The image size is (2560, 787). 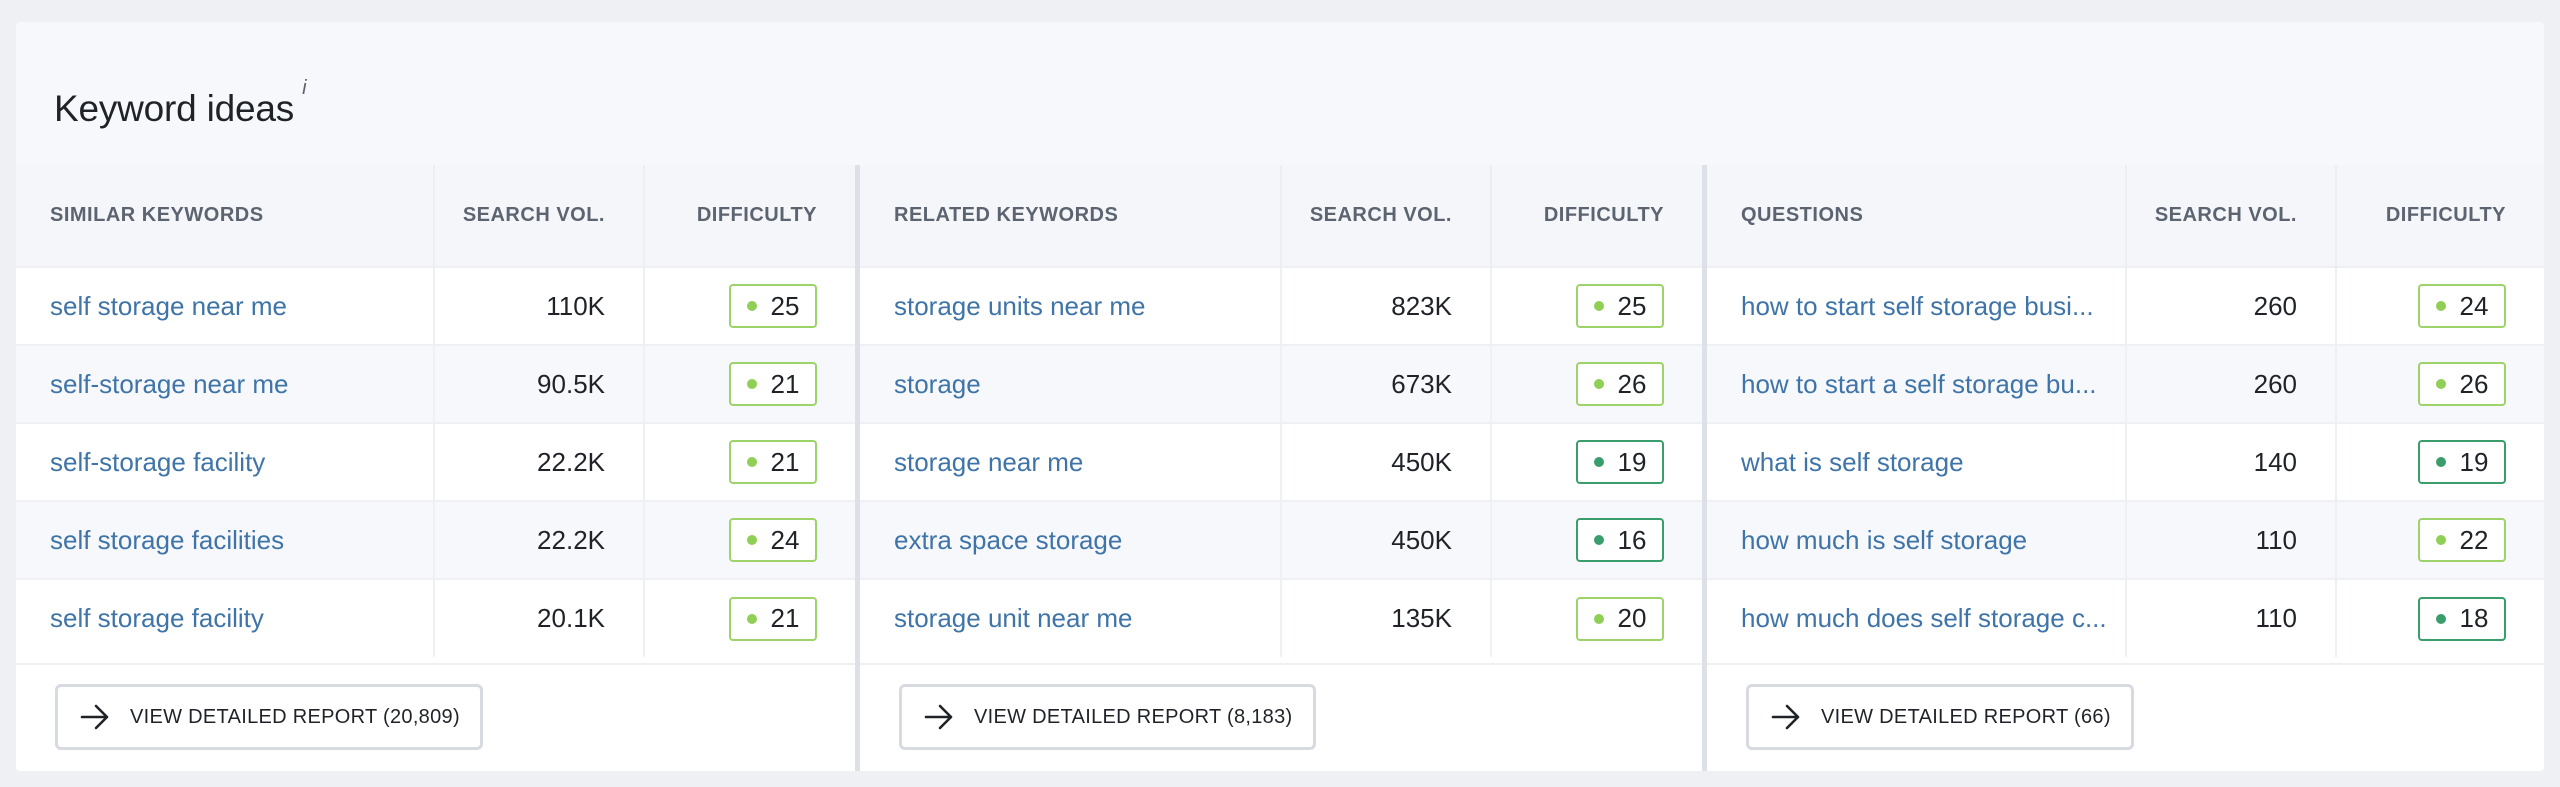 I want to click on keyword-link: self storage facility, so click(x=225, y=618).